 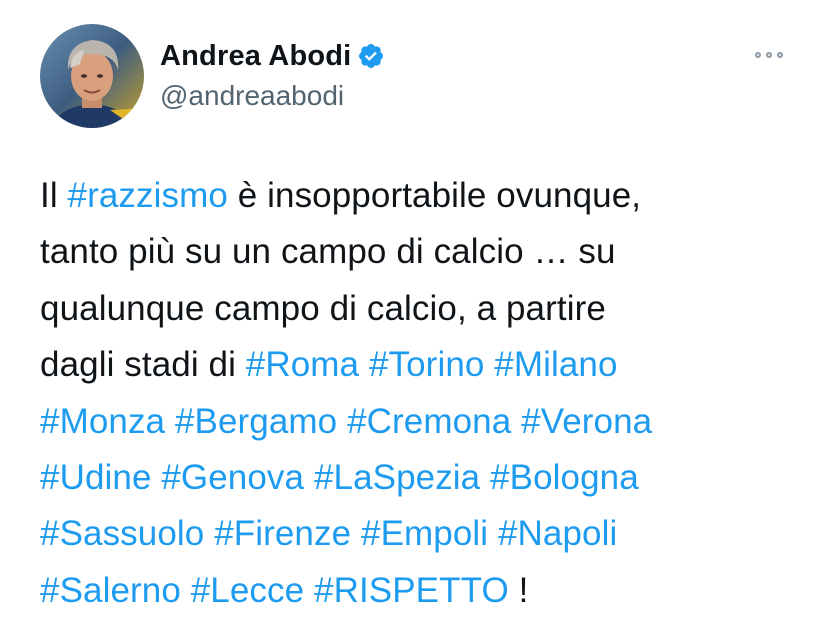 What do you see at coordinates (272, 96) in the screenshot?
I see `author-handle: @andreaabodi` at bounding box center [272, 96].